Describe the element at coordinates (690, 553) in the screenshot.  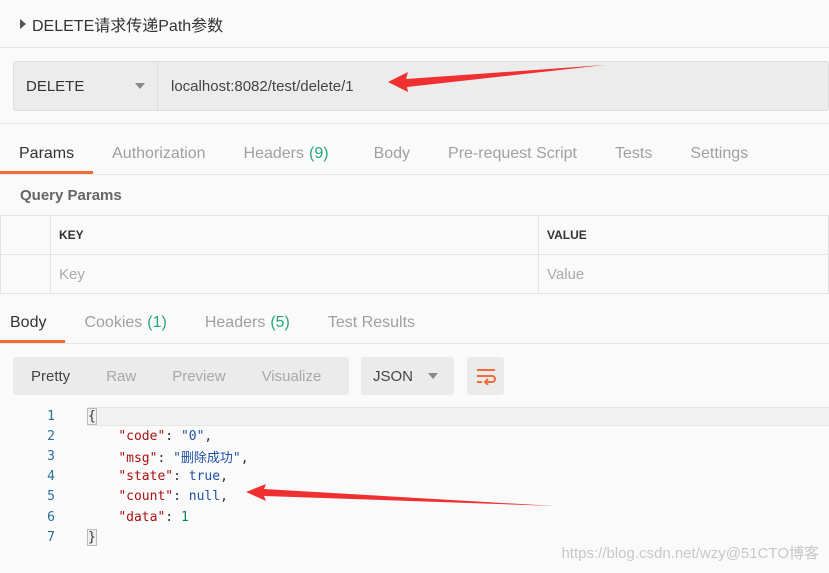
I see `watermark: https://blog.csdn.net/wzy@51CTO博客` at that location.